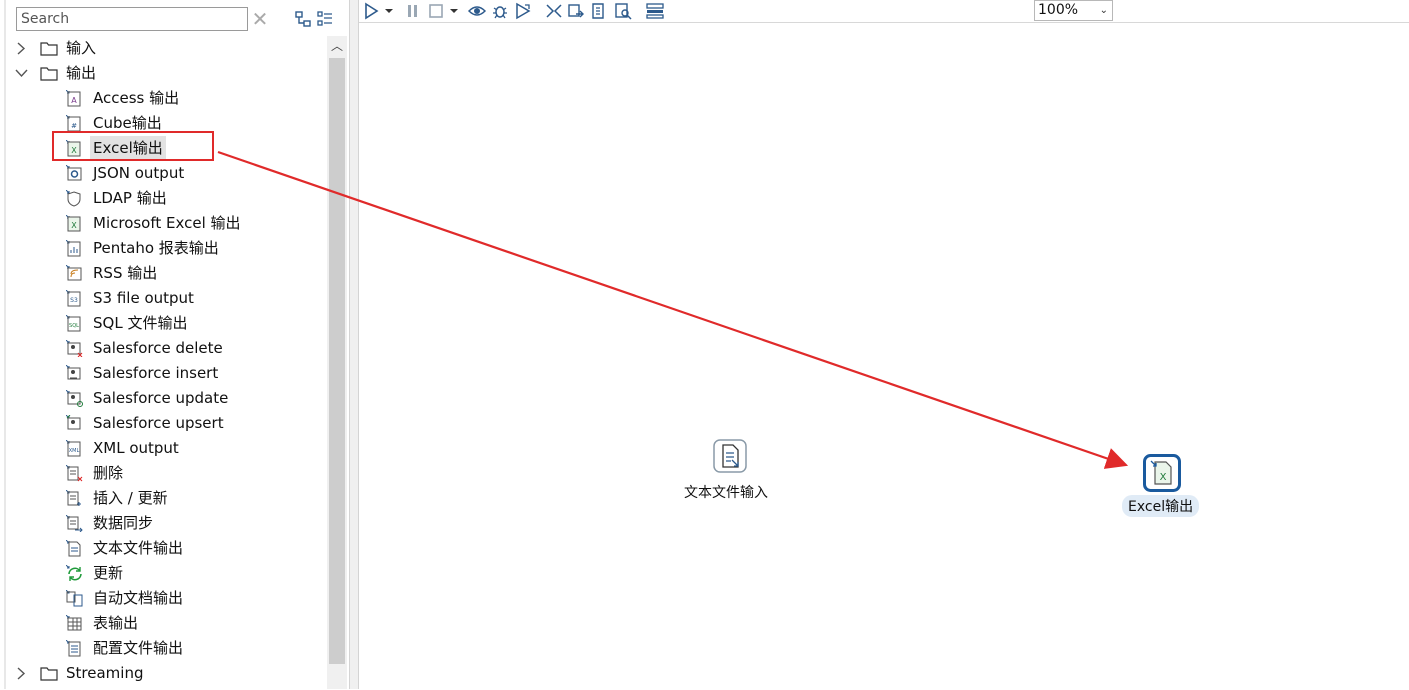  What do you see at coordinates (161, 398) in the screenshot?
I see `tree-item-label: Salesforce update` at bounding box center [161, 398].